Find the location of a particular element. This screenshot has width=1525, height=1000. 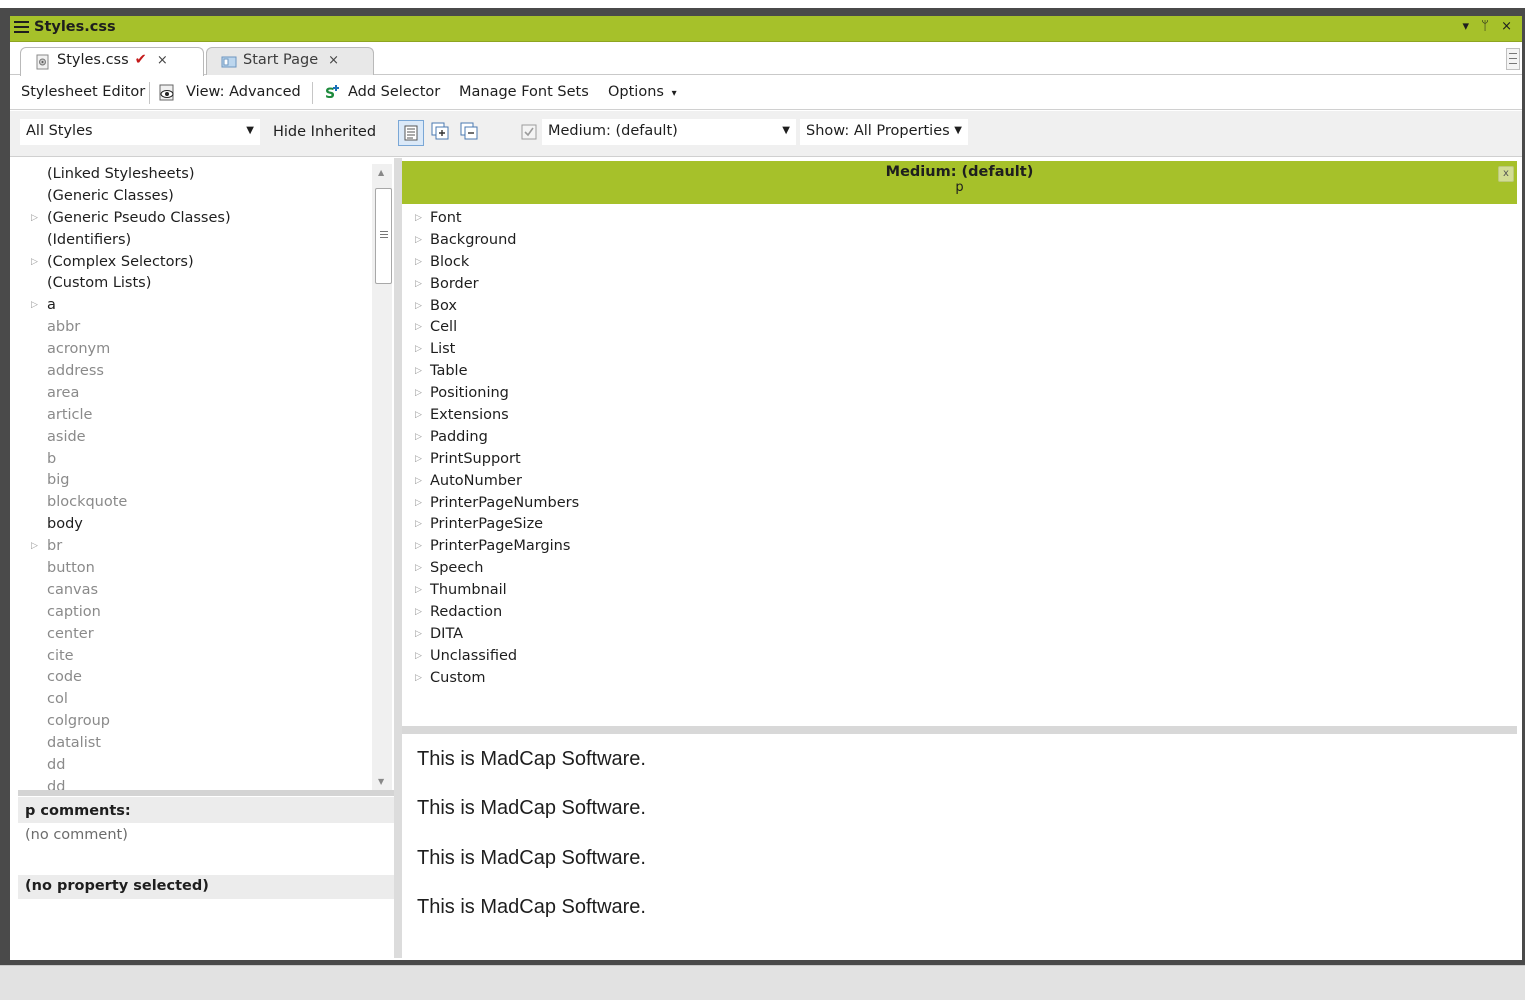

tree-item: body is located at coordinates (196, 527).